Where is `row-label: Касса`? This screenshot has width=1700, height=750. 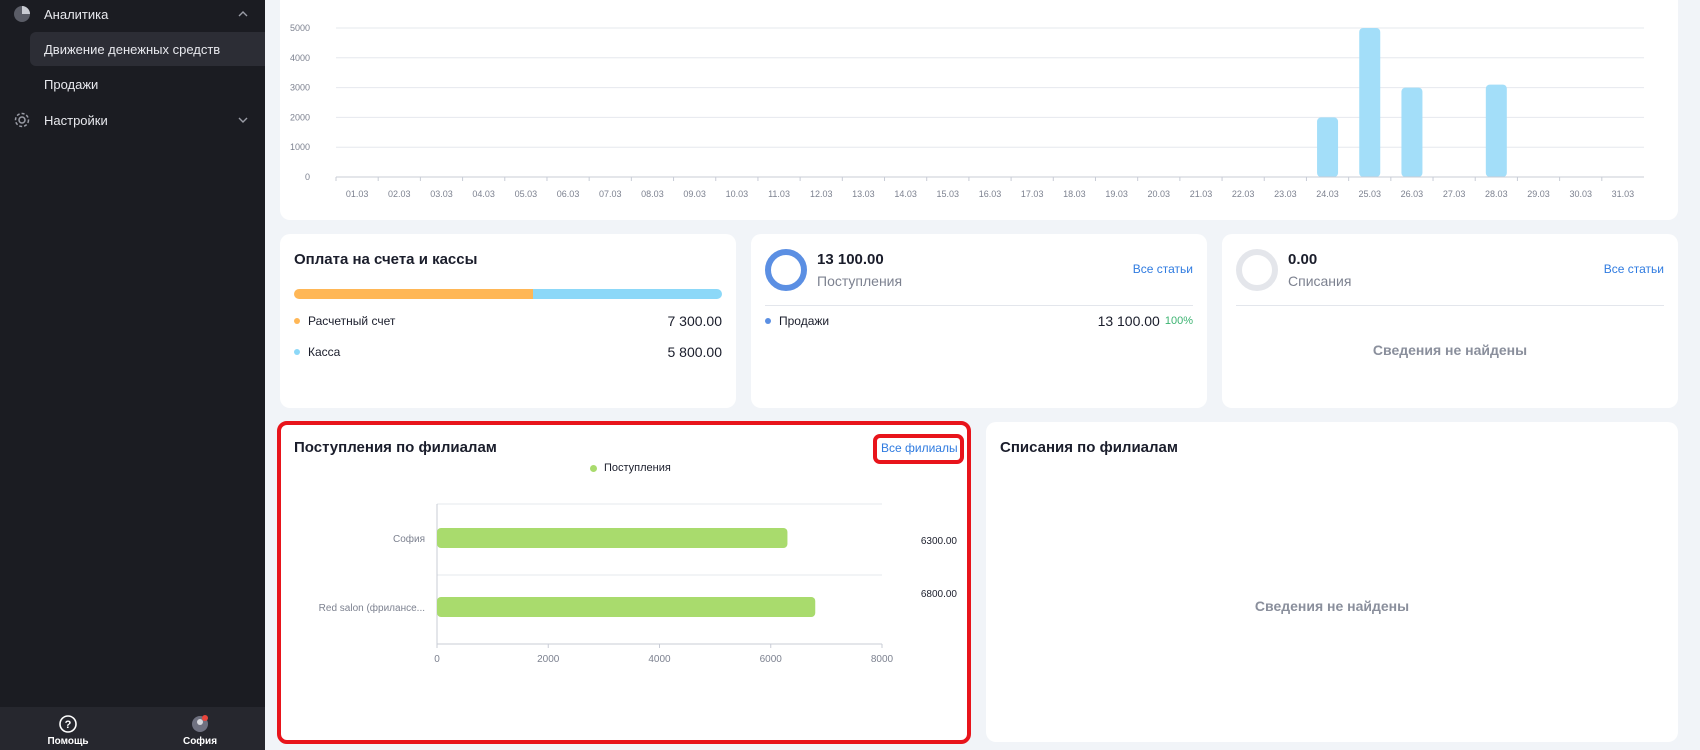 row-label: Касса is located at coordinates (324, 352).